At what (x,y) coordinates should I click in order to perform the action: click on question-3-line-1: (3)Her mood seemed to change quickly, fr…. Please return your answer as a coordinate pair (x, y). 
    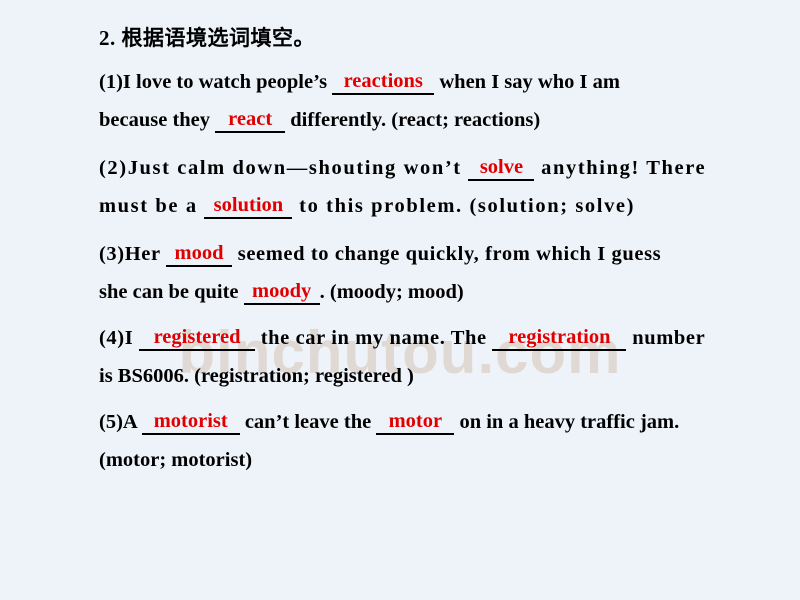
    Looking at the image, I should click on (380, 255).